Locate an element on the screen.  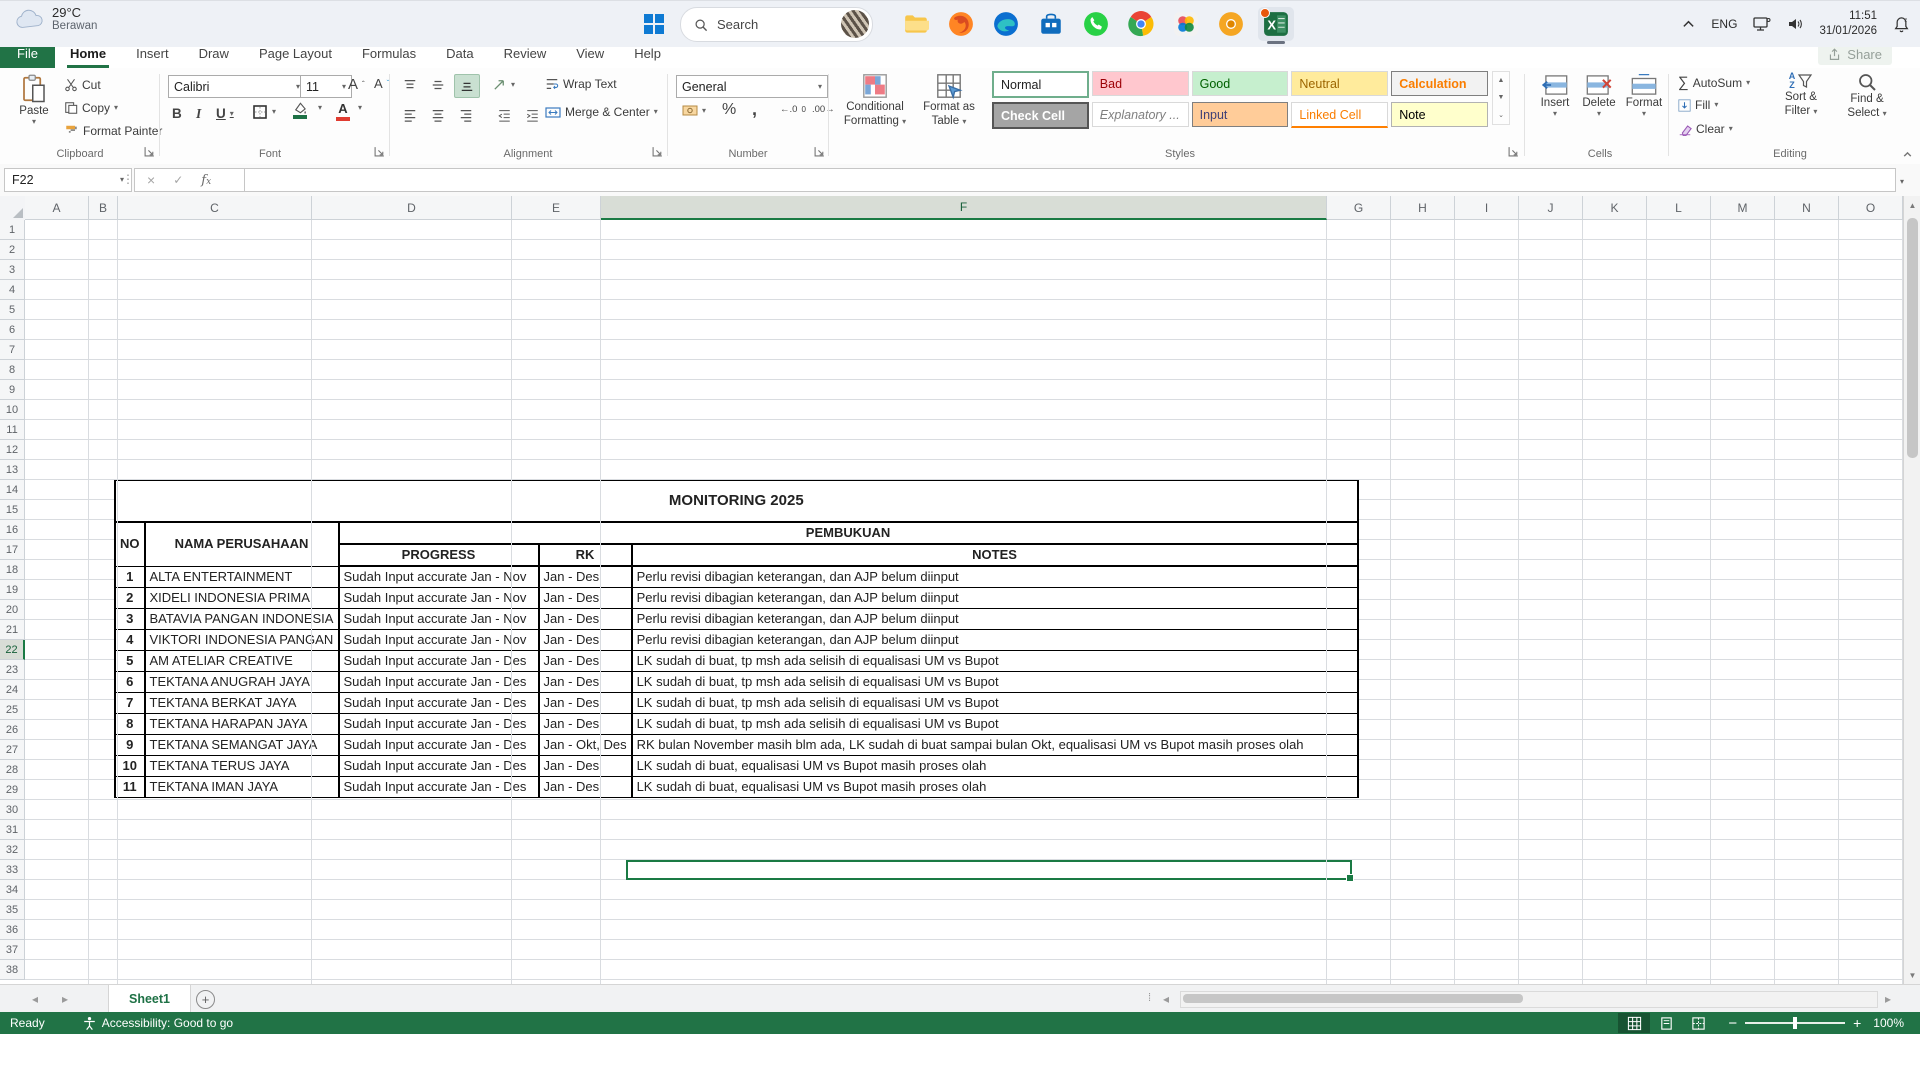
header-nama-perusahaan: NAMA PERUSAHAAN is located at coordinates (241, 544).